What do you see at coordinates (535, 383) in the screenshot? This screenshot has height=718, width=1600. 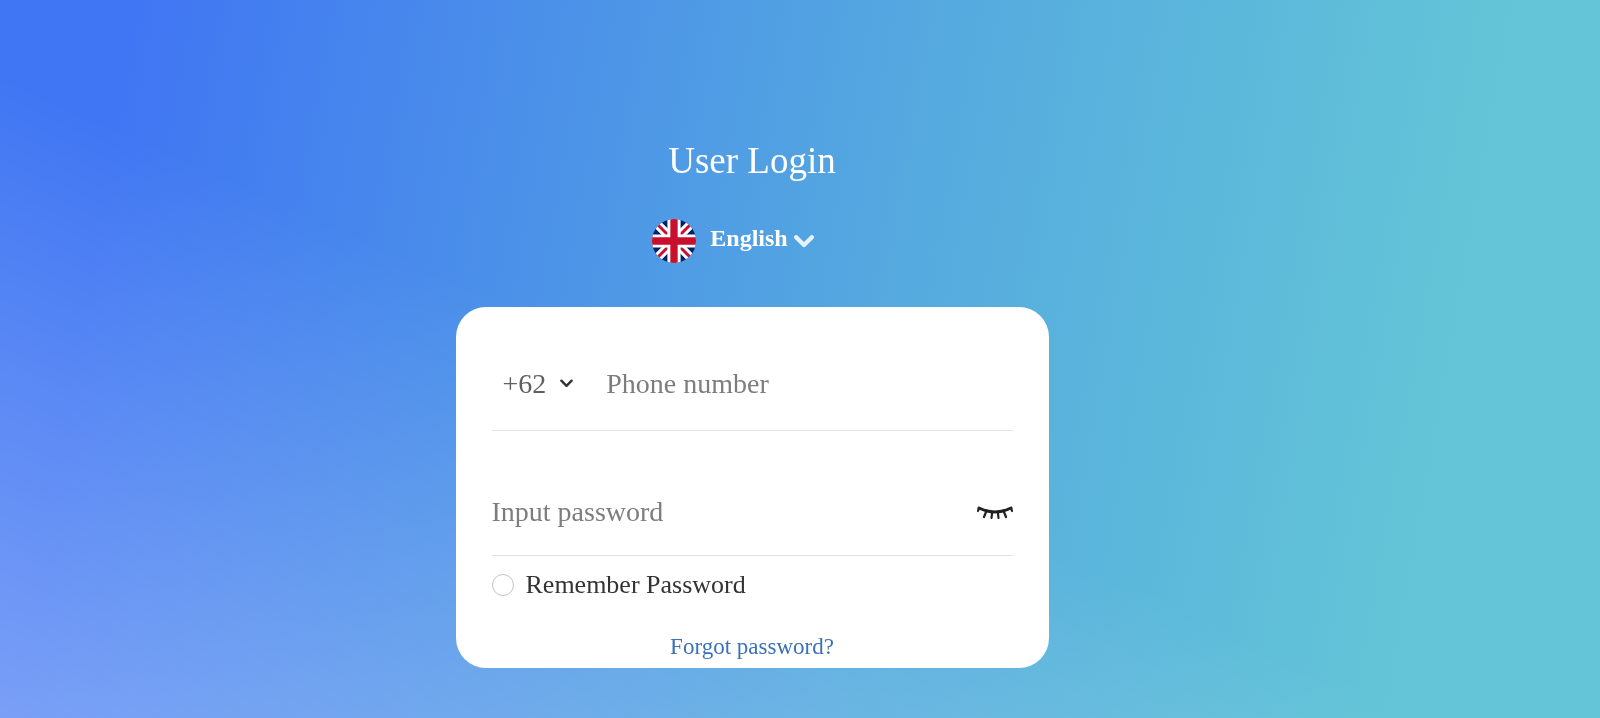 I see `country-code-select: +62` at bounding box center [535, 383].